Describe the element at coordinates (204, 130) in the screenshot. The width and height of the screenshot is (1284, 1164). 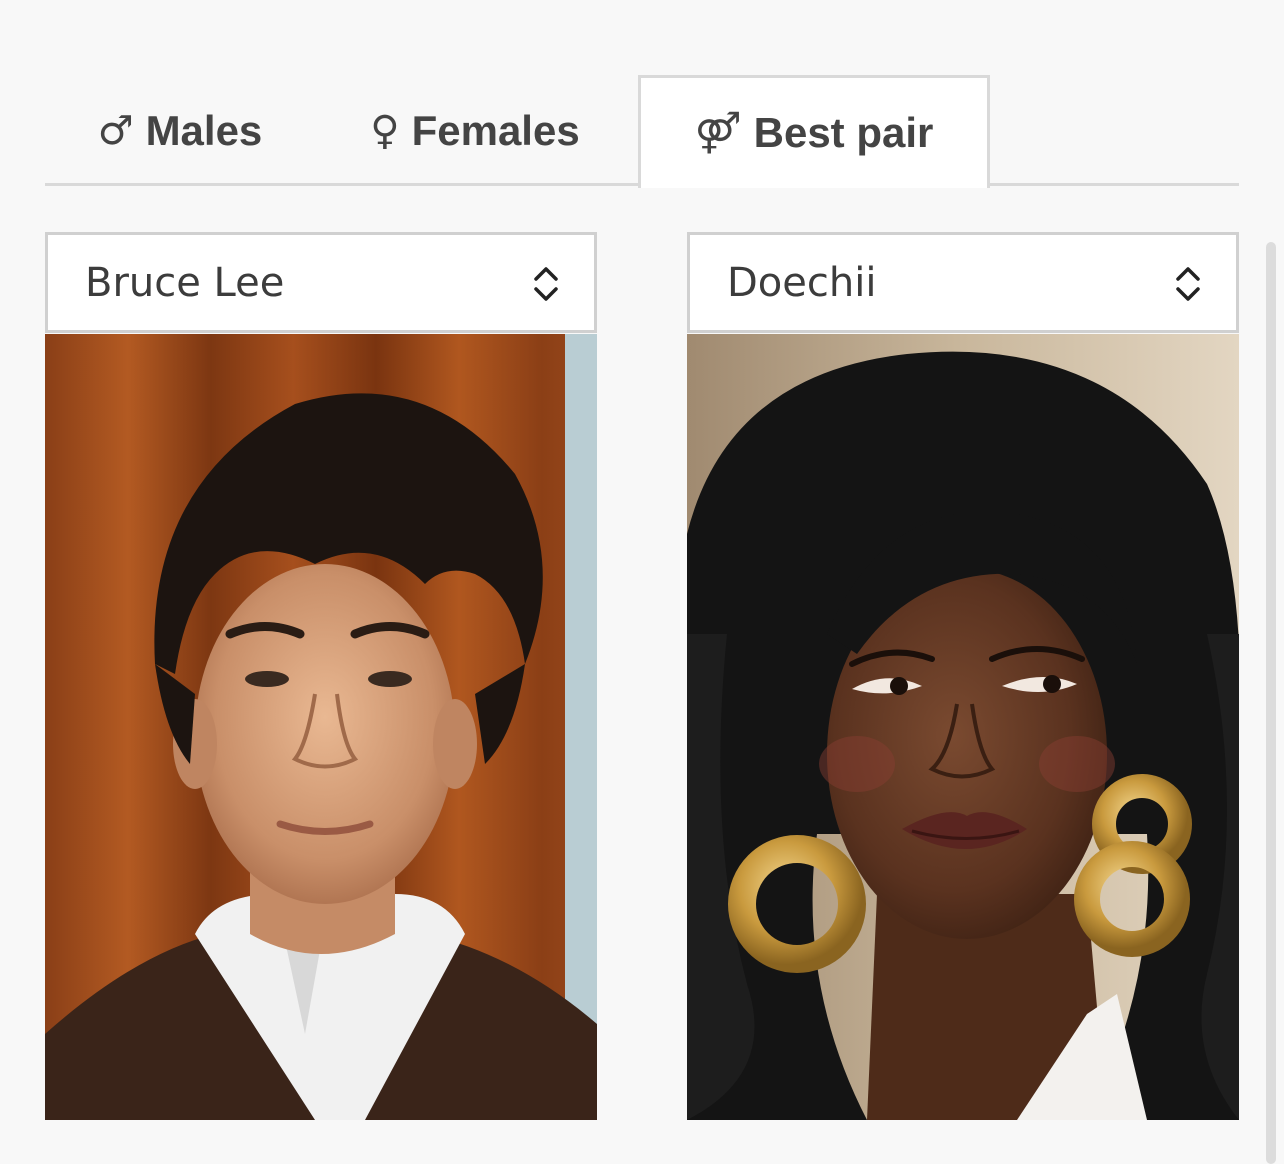
I see `tab-males-label: Males` at that location.